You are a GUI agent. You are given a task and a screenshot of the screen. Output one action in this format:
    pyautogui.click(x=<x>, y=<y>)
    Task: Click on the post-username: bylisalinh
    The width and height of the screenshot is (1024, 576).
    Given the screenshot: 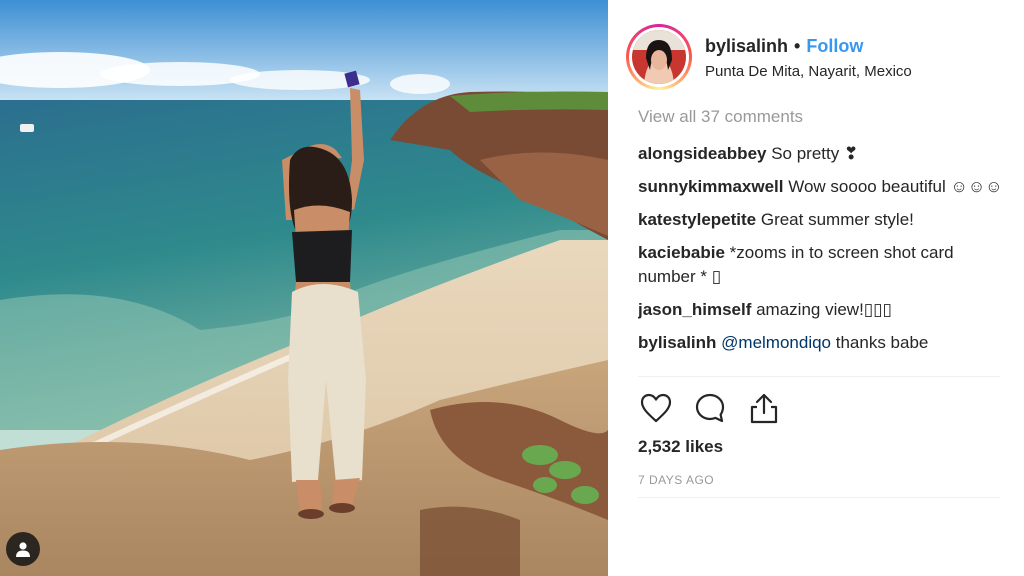 What is the action you would take?
    pyautogui.click(x=746, y=46)
    